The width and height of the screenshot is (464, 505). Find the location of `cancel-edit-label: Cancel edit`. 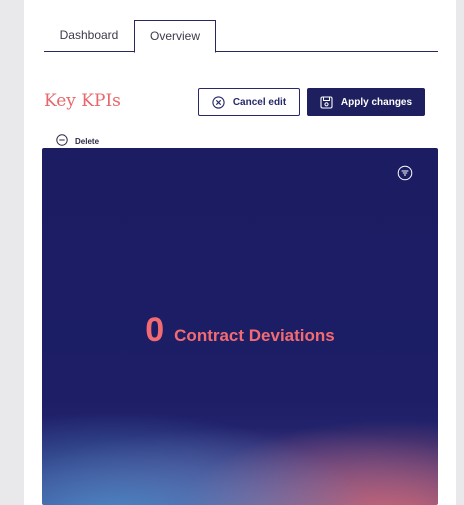

cancel-edit-label: Cancel edit is located at coordinates (259, 102).